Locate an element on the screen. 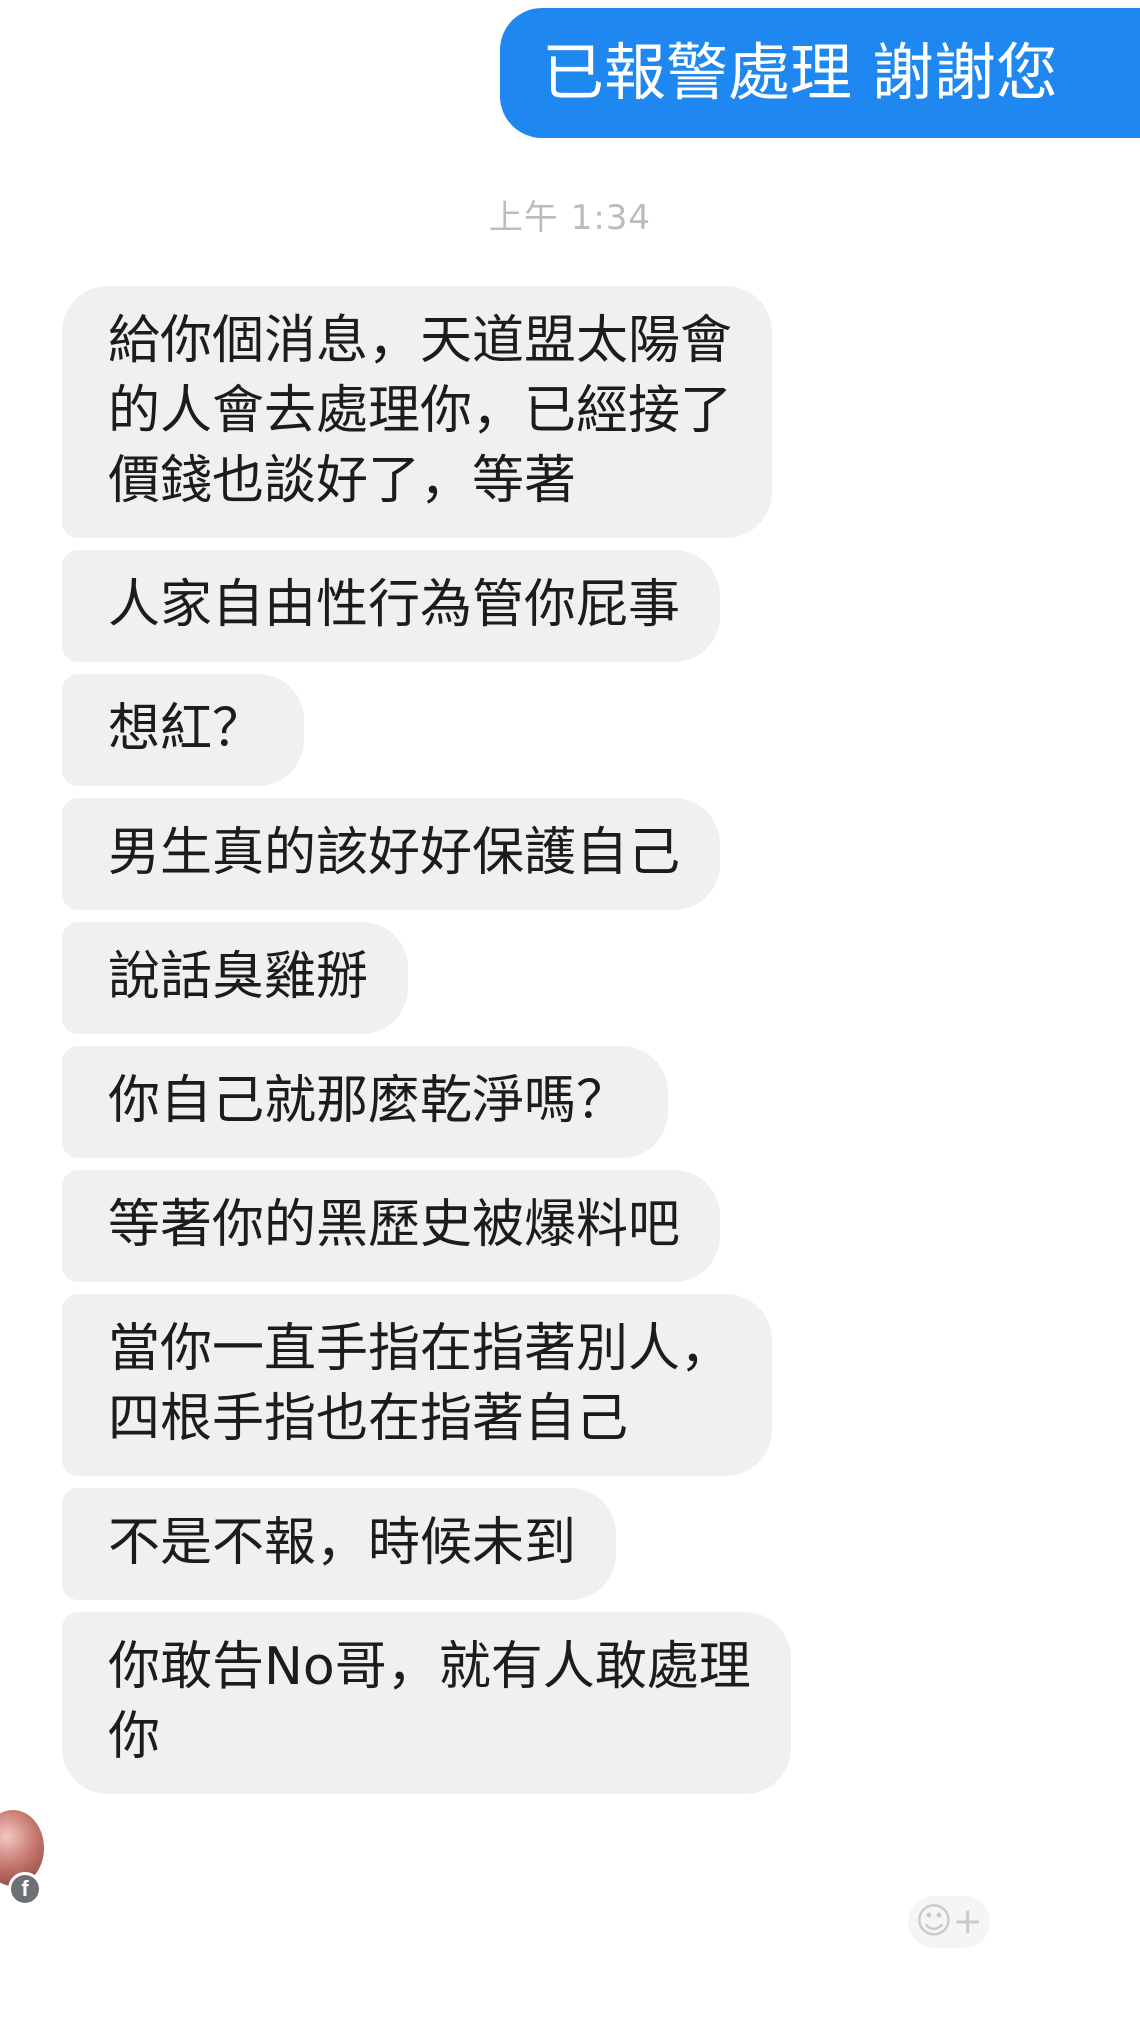 Image resolution: width=1140 pixels, height=2026 pixels. facebook-icon: f is located at coordinates (25, 1889).